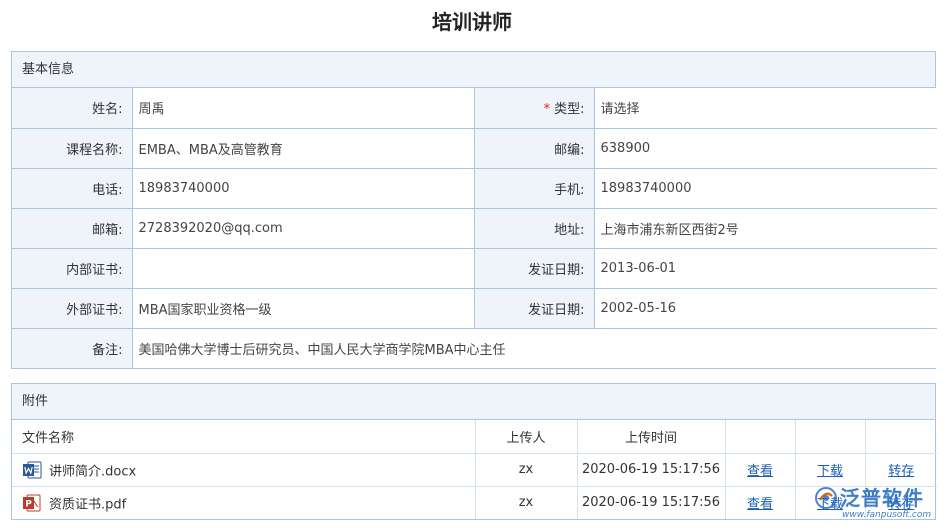  What do you see at coordinates (830, 471) in the screenshot?
I see `download-link: 下载` at bounding box center [830, 471].